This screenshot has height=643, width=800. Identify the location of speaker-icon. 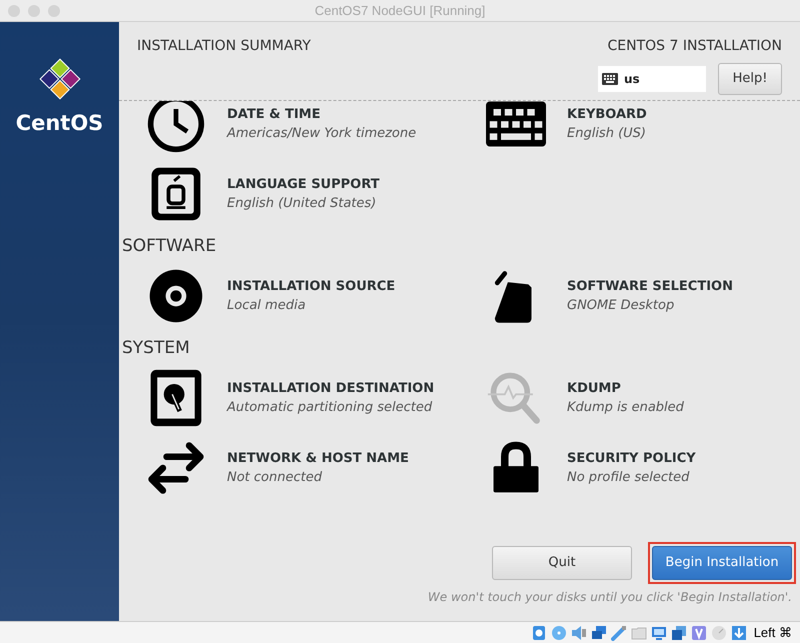
(578, 632).